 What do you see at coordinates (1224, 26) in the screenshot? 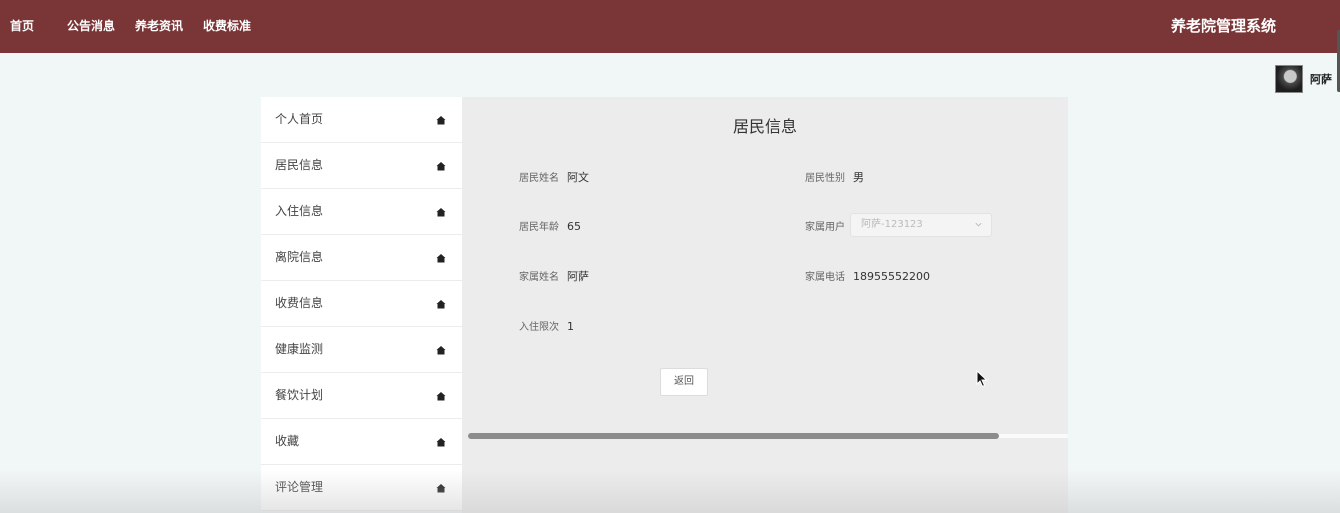
I see `site-title: 养老院管理系统` at bounding box center [1224, 26].